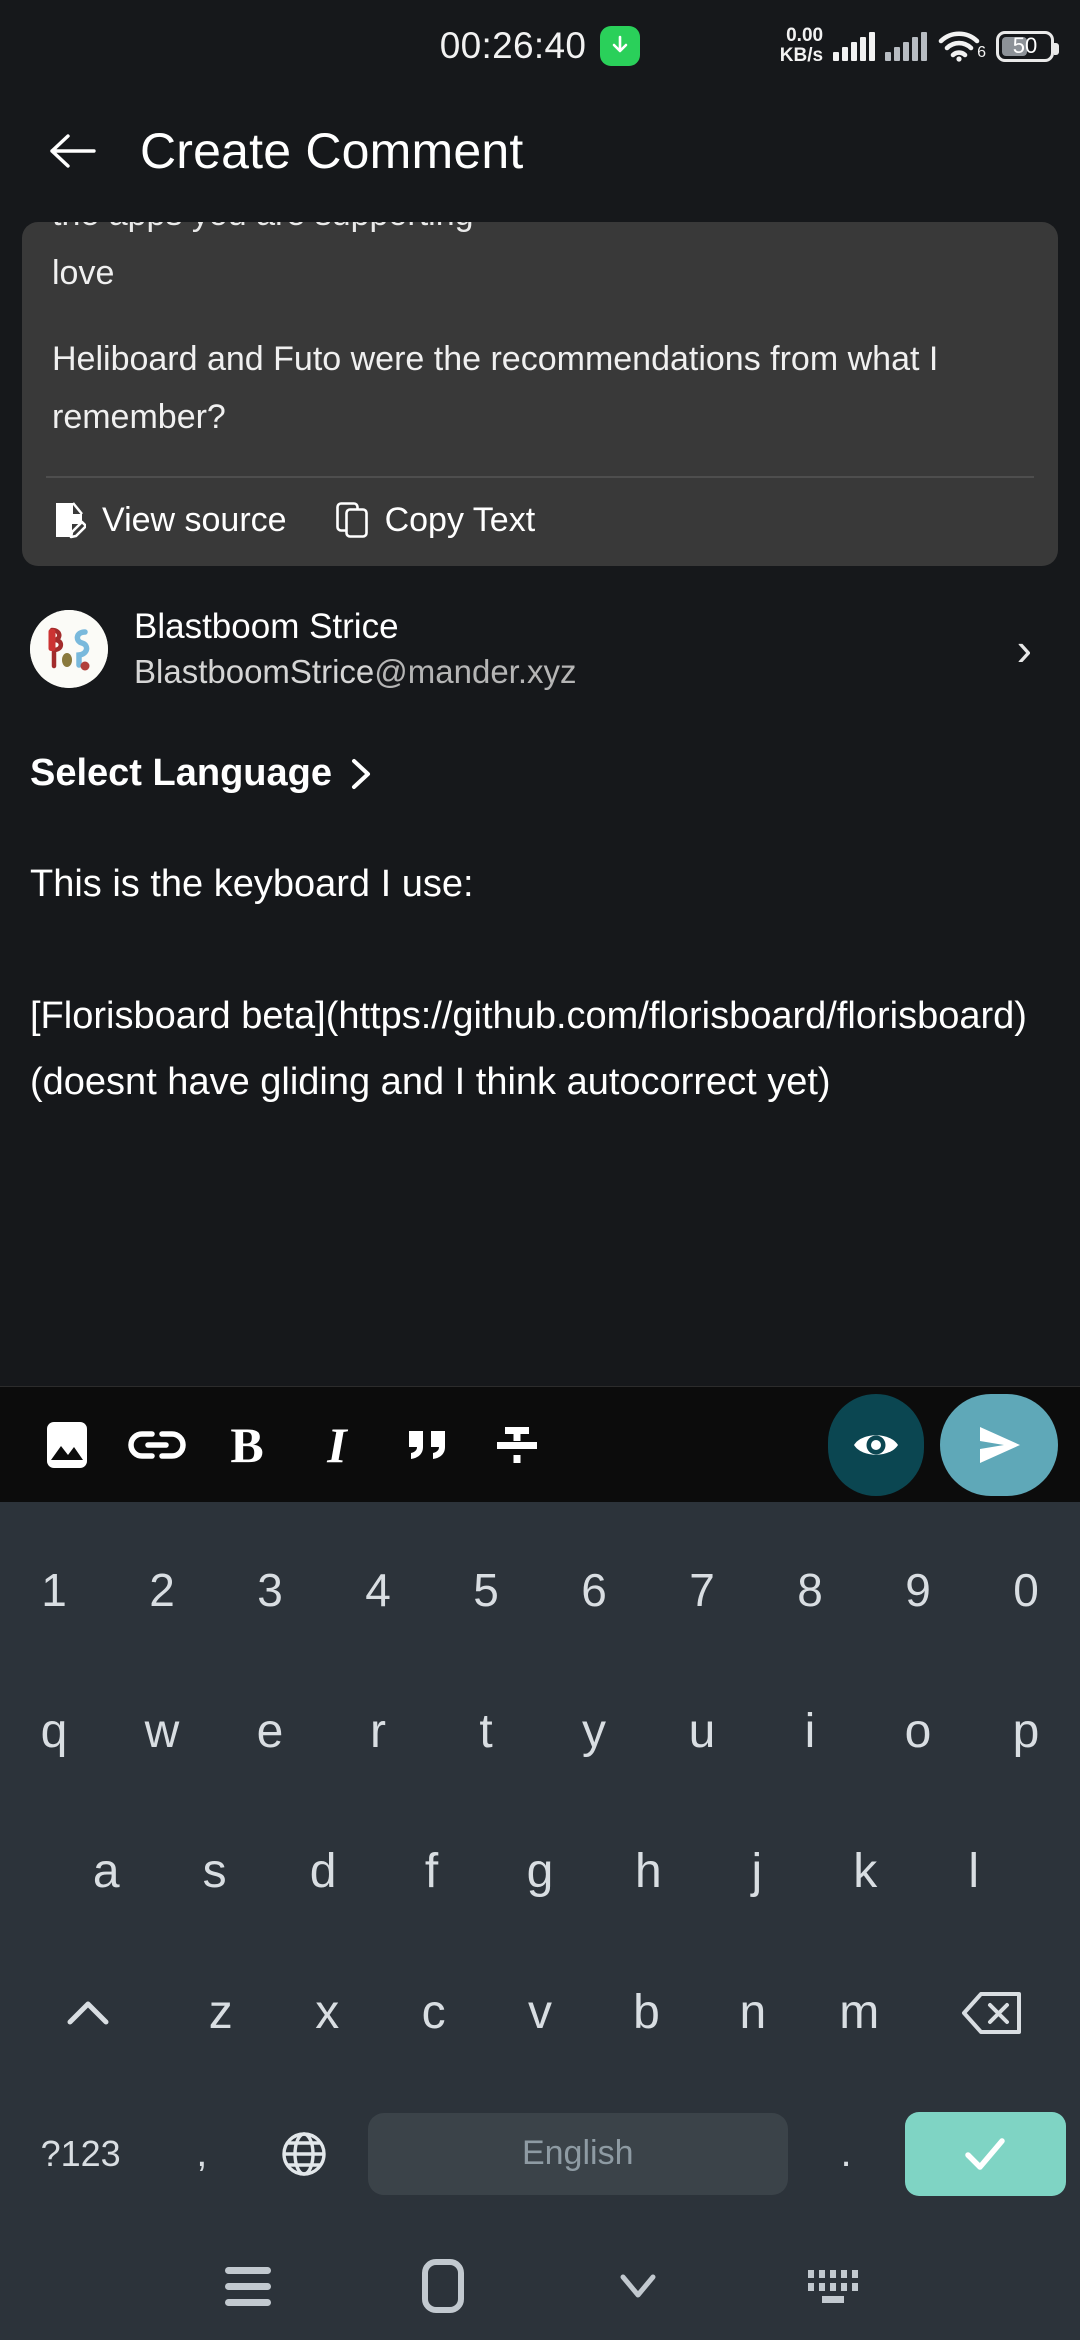 The width and height of the screenshot is (1080, 2340). I want to click on key-s: s, so click(214, 1872).